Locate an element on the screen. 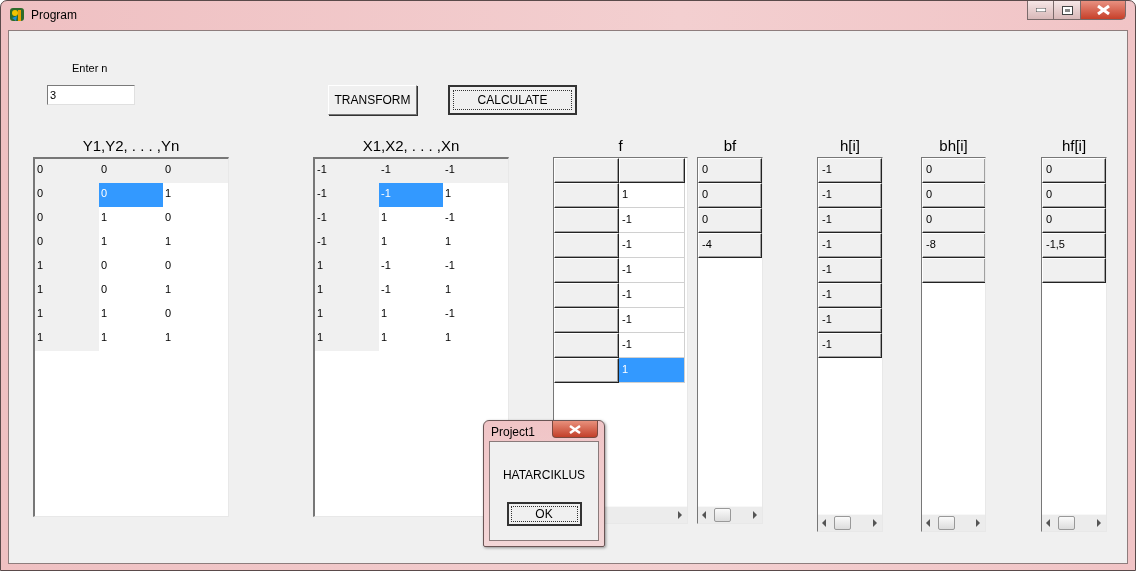 The image size is (1136, 571). input-field: 3 is located at coordinates (91, 95).